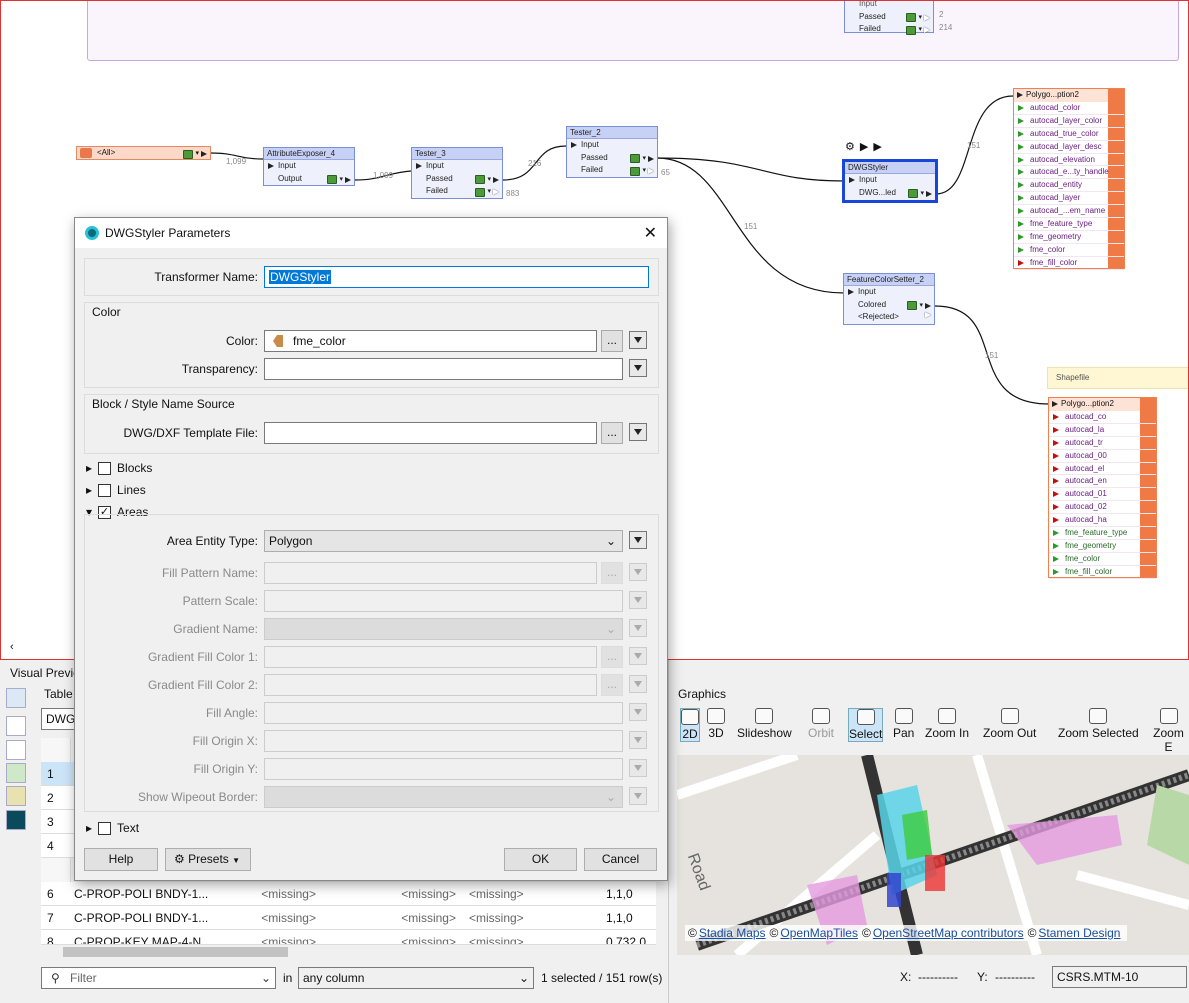 The height and width of the screenshot is (1003, 1189). What do you see at coordinates (1069, 212) in the screenshot?
I see `writer-attribute: autocad_...em_name` at bounding box center [1069, 212].